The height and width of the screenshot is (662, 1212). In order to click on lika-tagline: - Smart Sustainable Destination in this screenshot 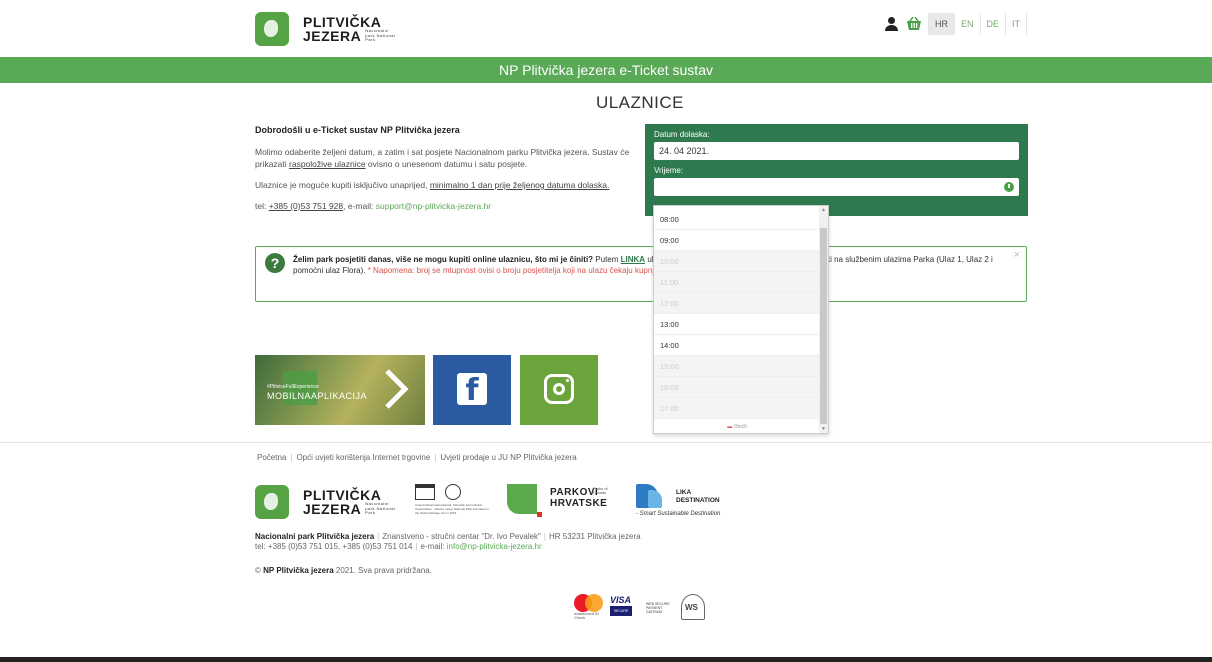, I will do `click(678, 514)`.